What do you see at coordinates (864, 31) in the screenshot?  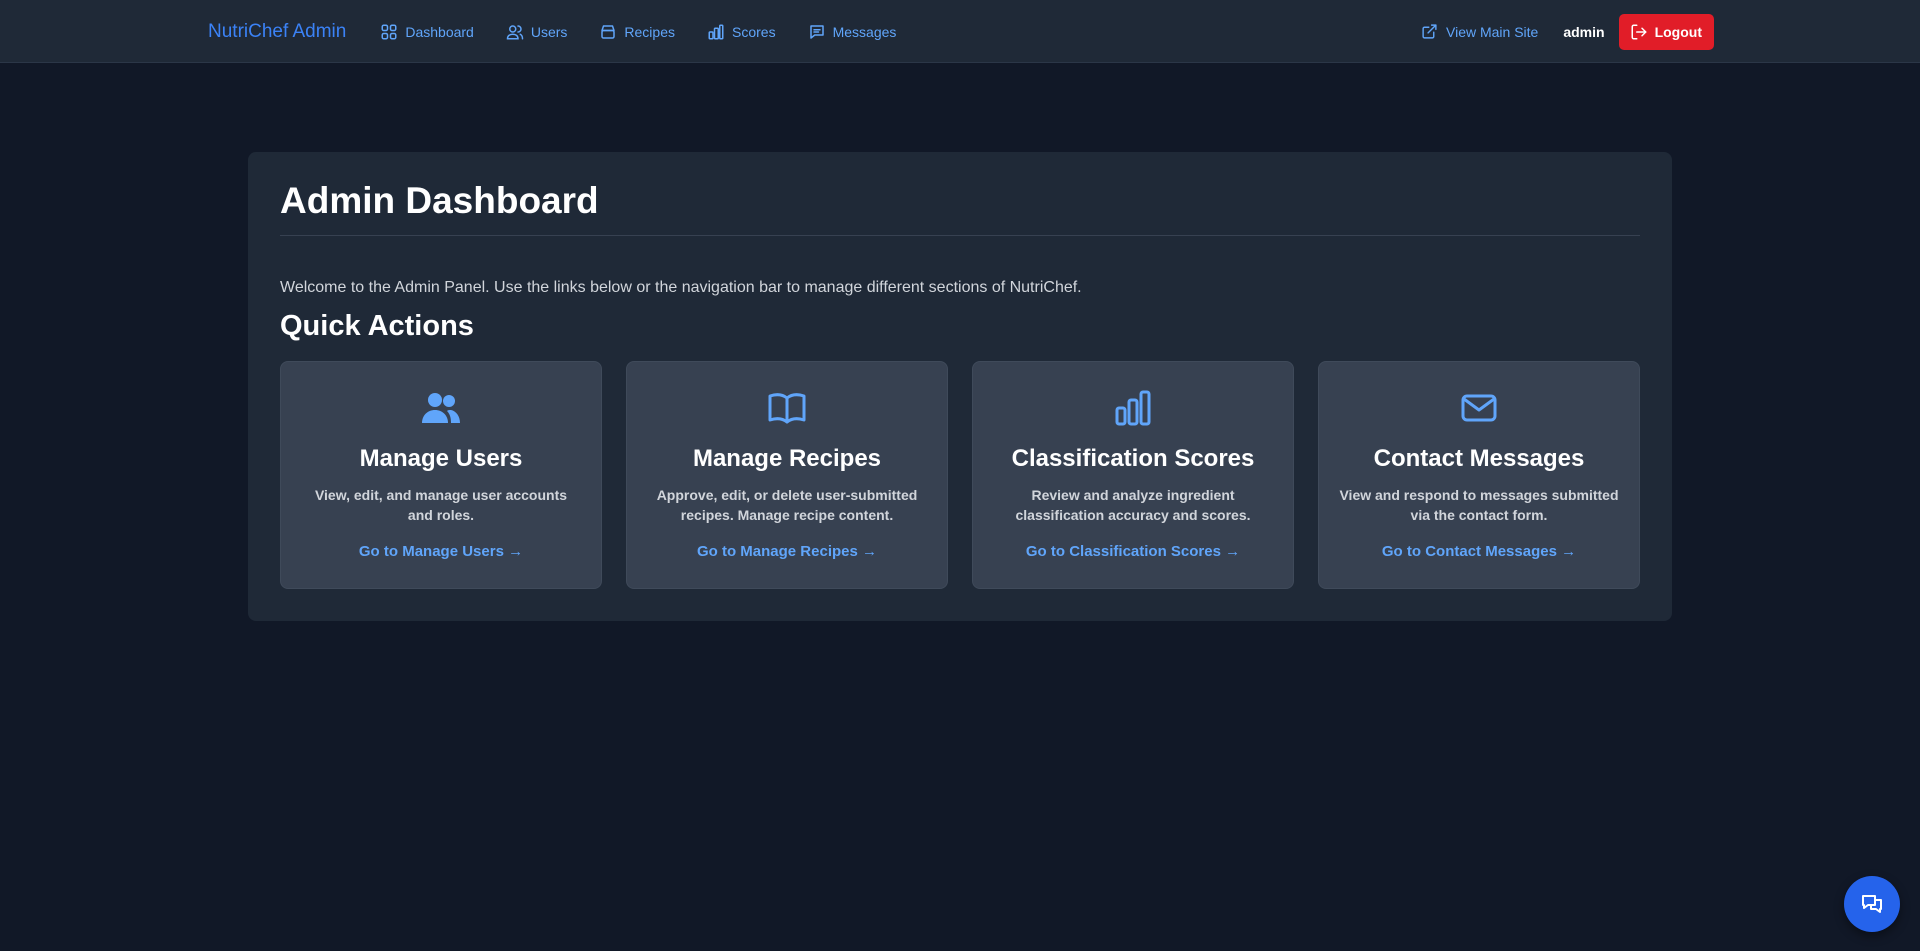 I see `nav-link-label: Messages` at bounding box center [864, 31].